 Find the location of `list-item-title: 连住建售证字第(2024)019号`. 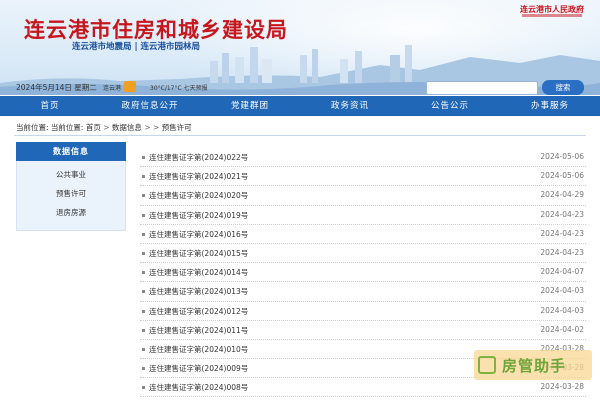

list-item-title: 连住建售证字第(2024)019号 is located at coordinates (198, 215).